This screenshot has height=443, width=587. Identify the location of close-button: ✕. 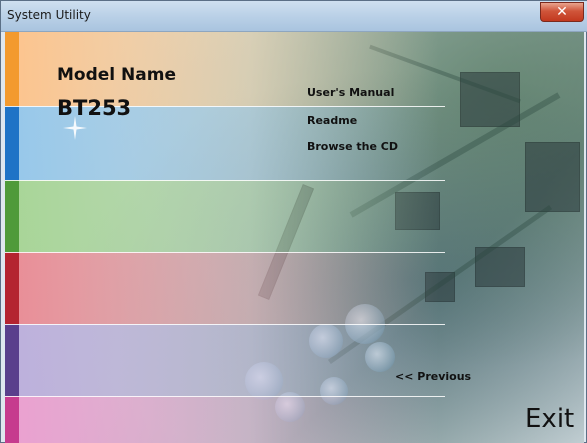
(562, 12).